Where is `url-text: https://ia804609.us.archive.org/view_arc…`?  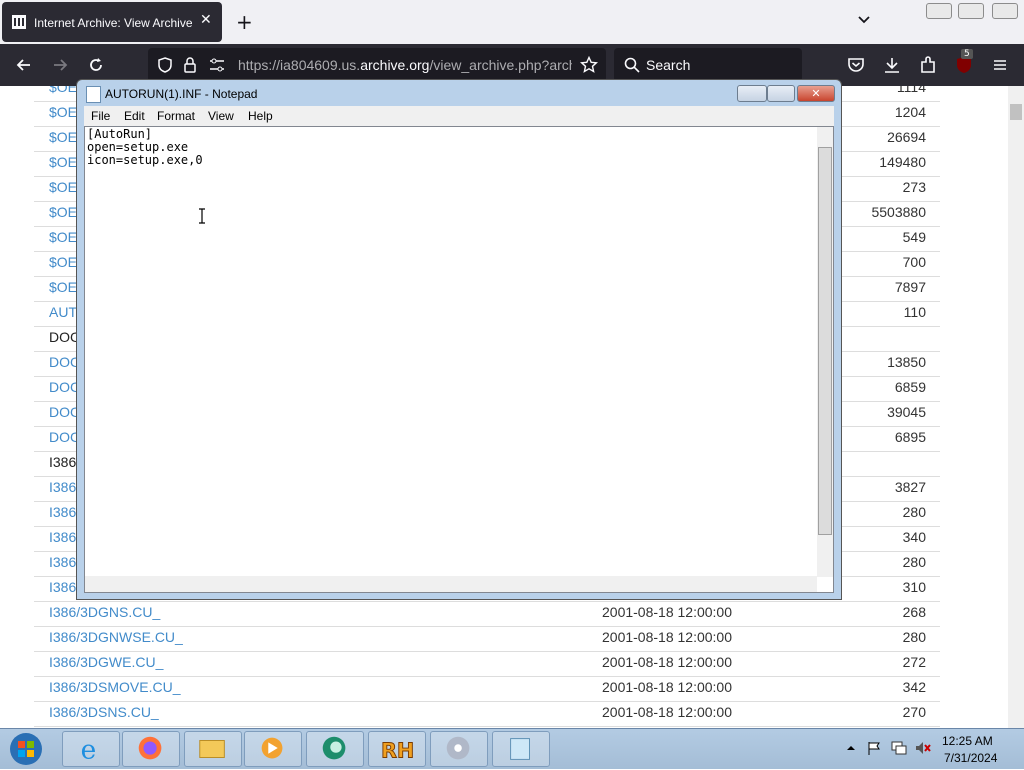 url-text: https://ia804609.us.archive.org/view_arc… is located at coordinates (405, 65).